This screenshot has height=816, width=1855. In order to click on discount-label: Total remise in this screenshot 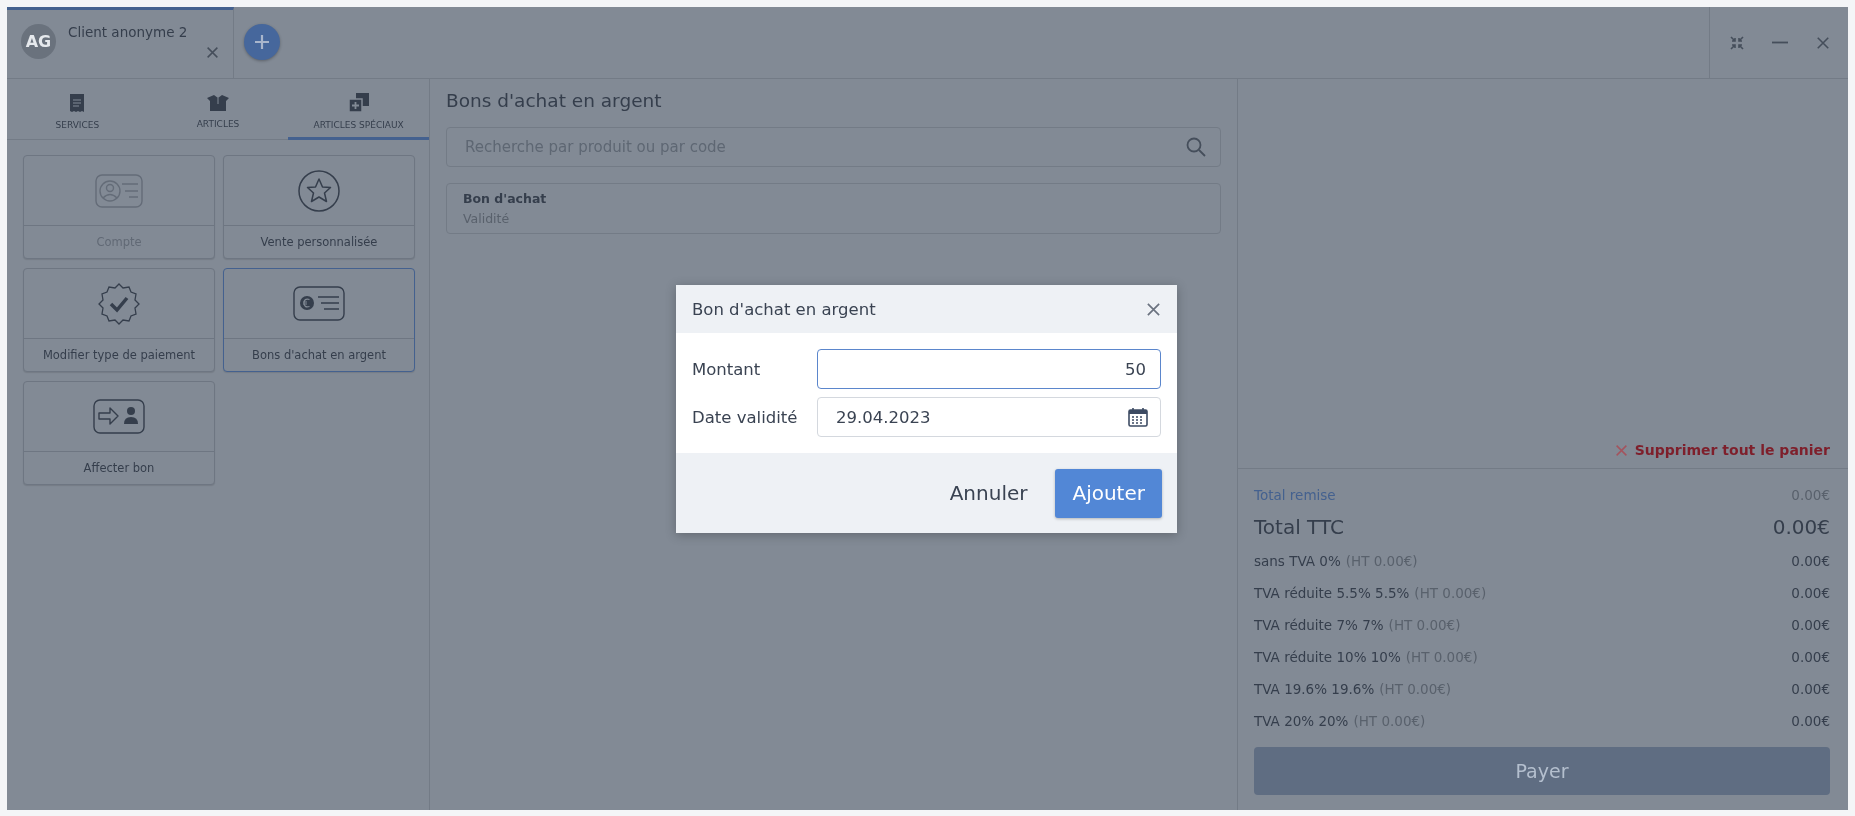, I will do `click(1295, 495)`.